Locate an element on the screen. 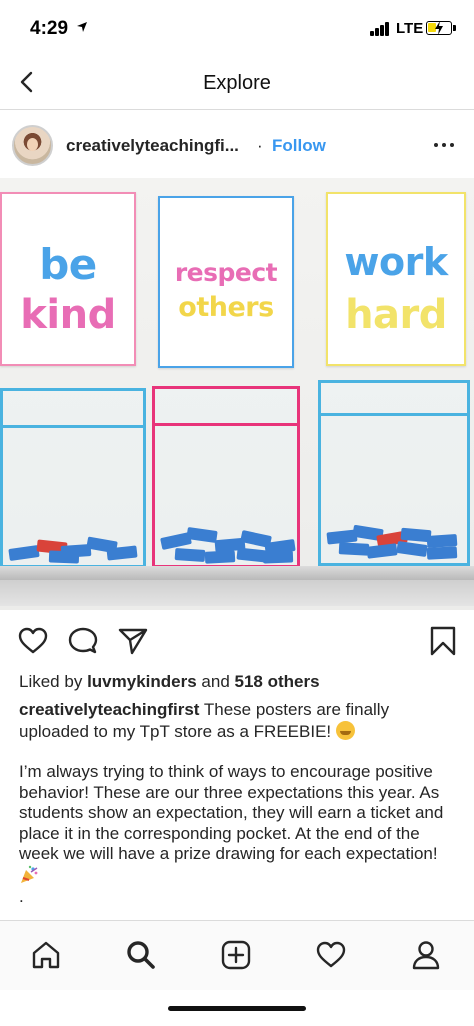  likes-prefix: Liked by is located at coordinates (51, 681).